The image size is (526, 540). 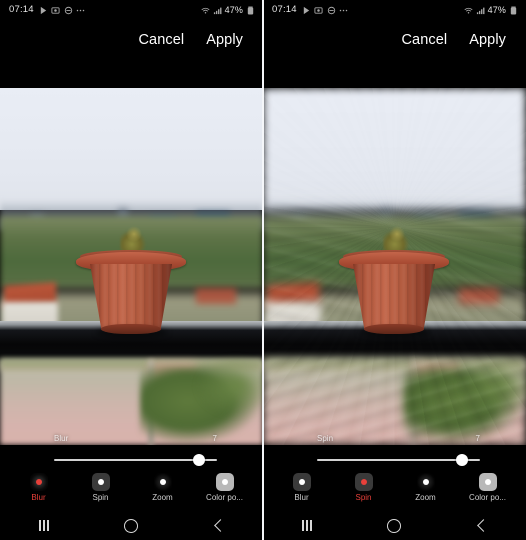 I want to click on status-bar-right-icons: 47%, so click(x=491, y=9).